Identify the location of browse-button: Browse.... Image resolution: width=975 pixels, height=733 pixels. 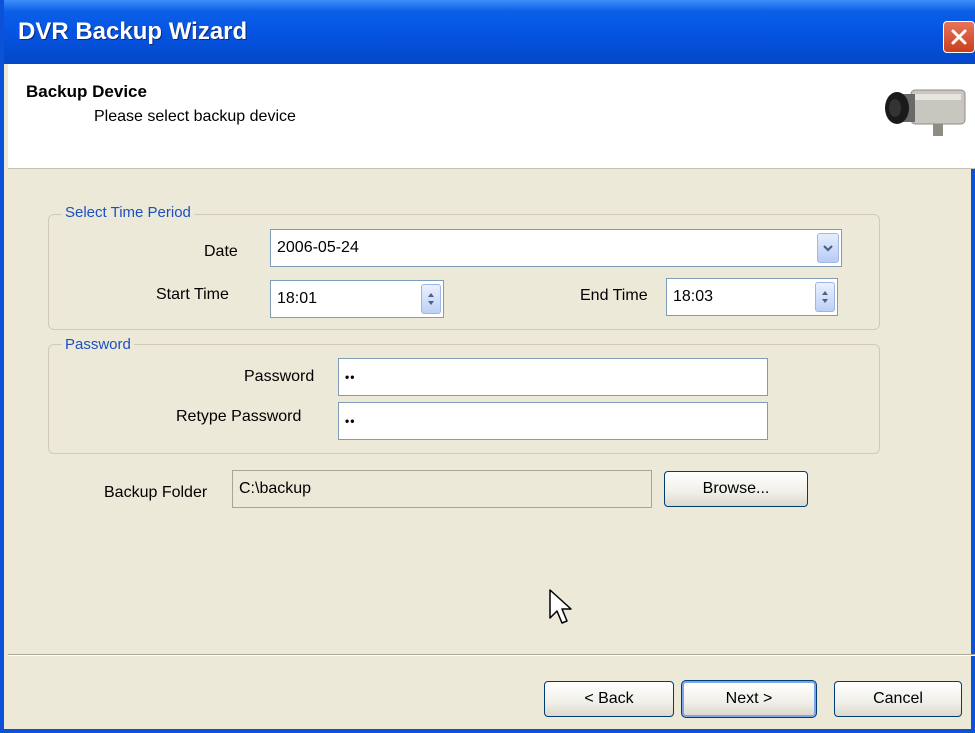
(736, 489).